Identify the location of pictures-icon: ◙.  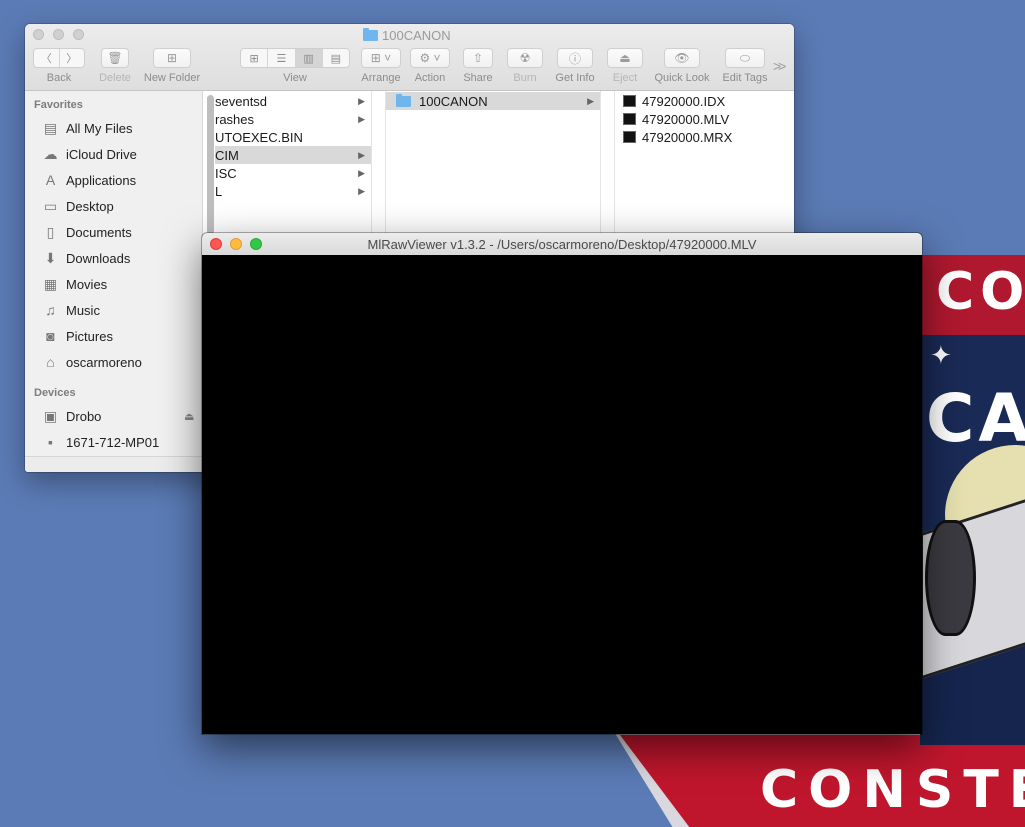
(50, 336).